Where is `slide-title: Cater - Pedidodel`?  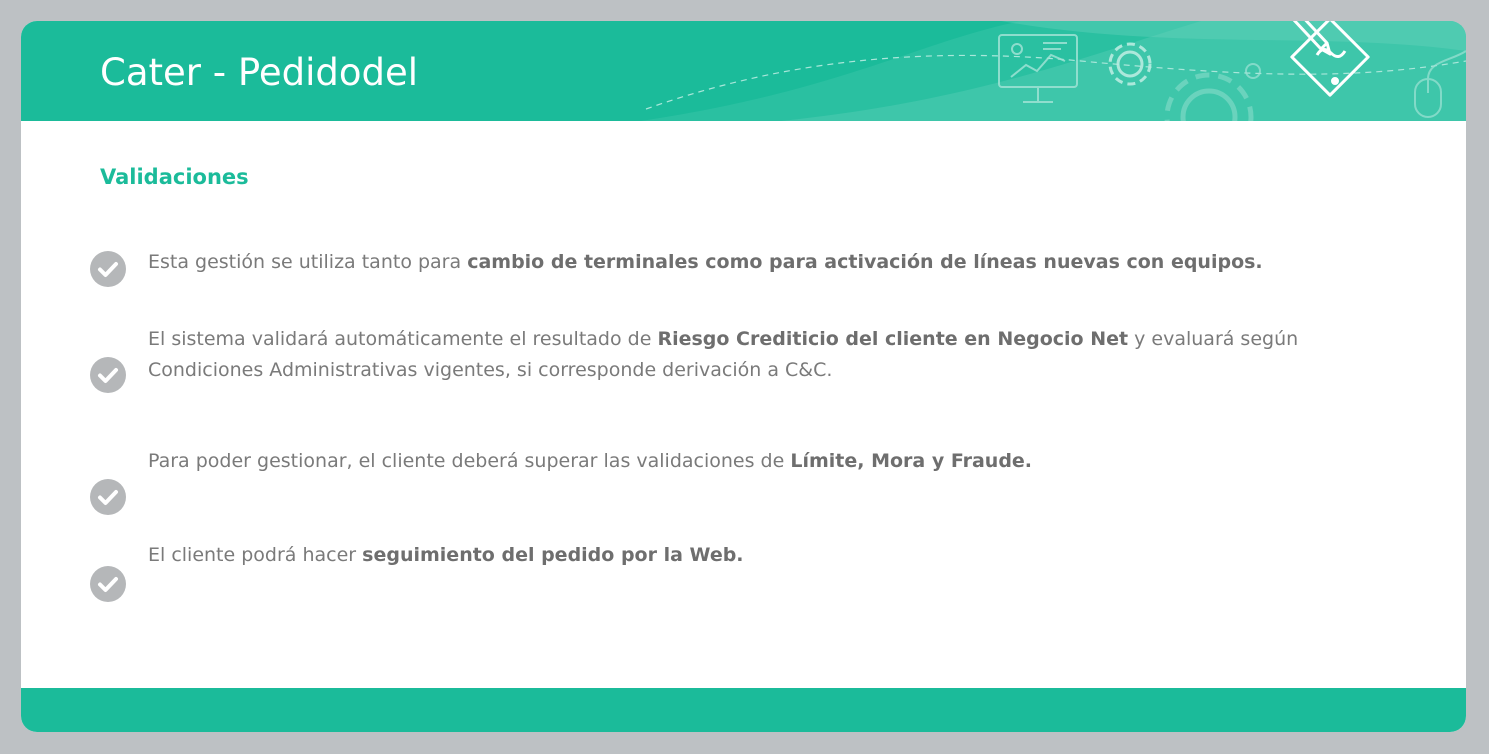 slide-title: Cater - Pedidodel is located at coordinates (259, 72).